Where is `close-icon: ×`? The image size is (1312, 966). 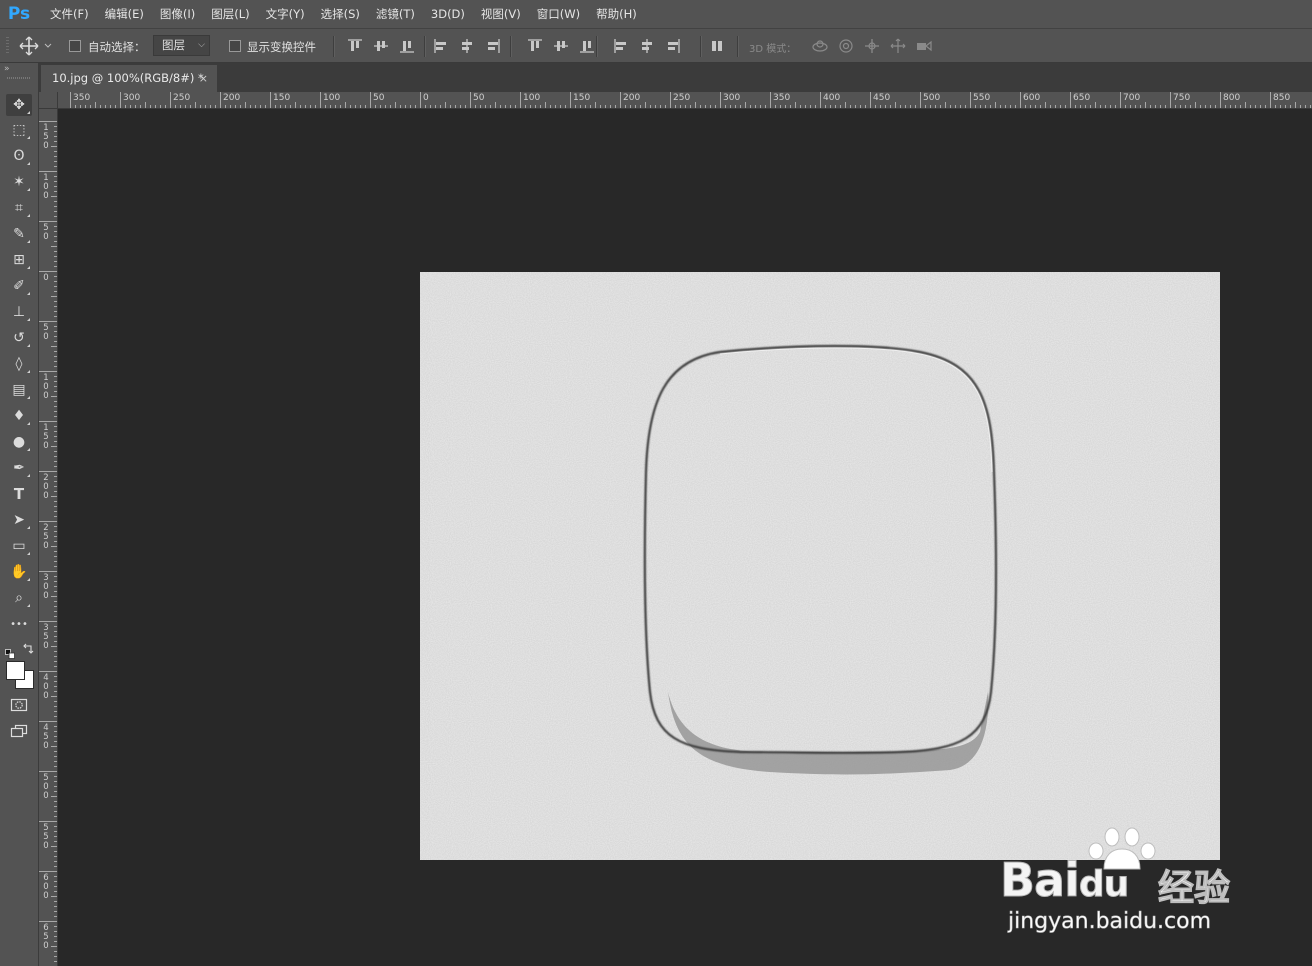
close-icon: × is located at coordinates (203, 78).